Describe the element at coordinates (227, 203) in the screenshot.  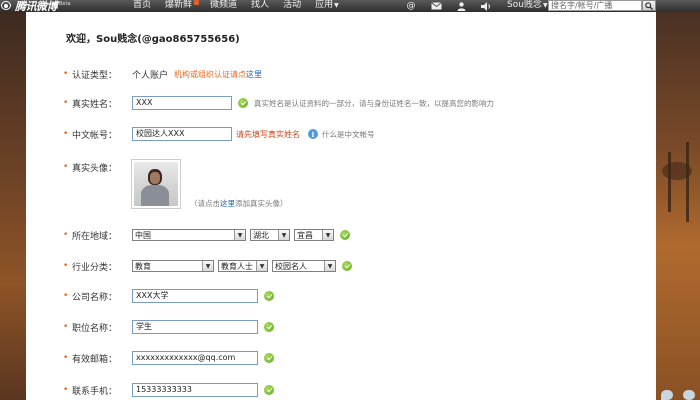
I see `add-avatar-link: 这里` at that location.